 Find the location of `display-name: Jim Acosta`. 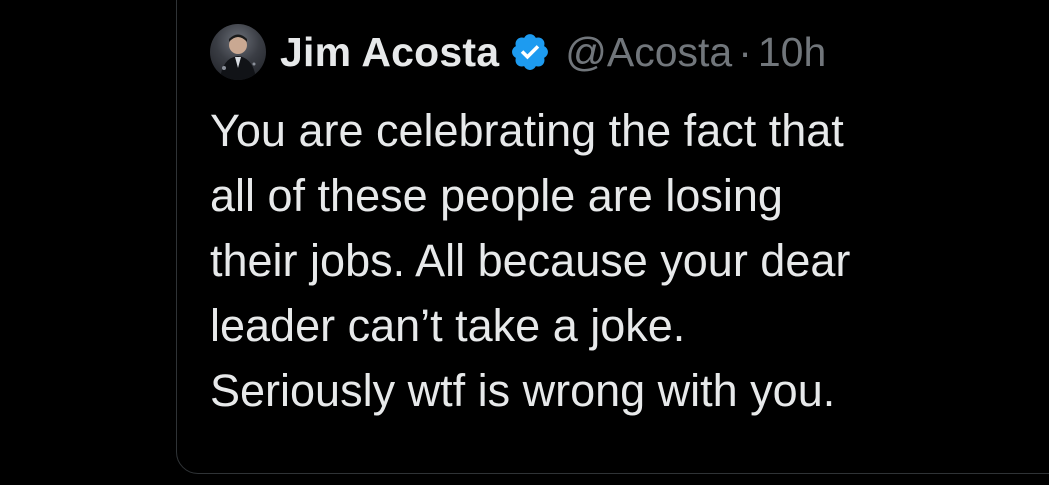

display-name: Jim Acosta is located at coordinates (389, 52).